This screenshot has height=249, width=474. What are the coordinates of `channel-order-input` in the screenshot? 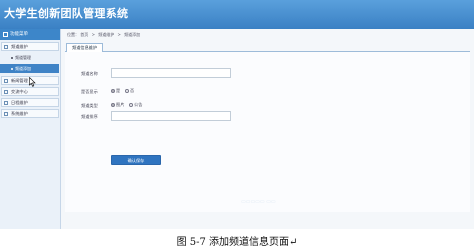 It's located at (171, 116).